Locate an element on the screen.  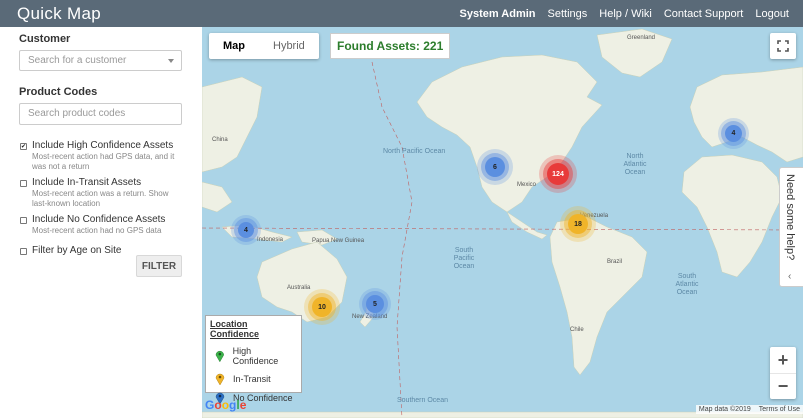
marker-cluster: 124 is located at coordinates (558, 174).